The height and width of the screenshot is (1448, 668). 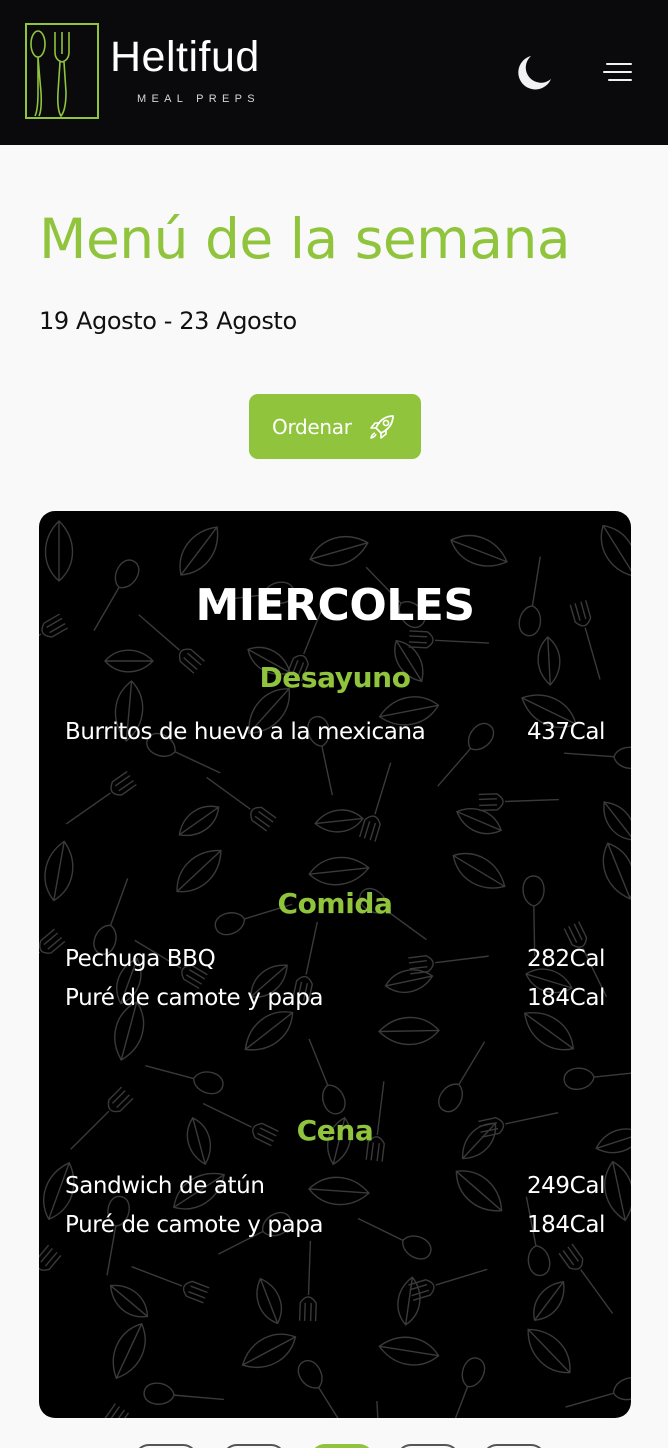 What do you see at coordinates (64, 71) in the screenshot?
I see `fork-spoon-logo-icon` at bounding box center [64, 71].